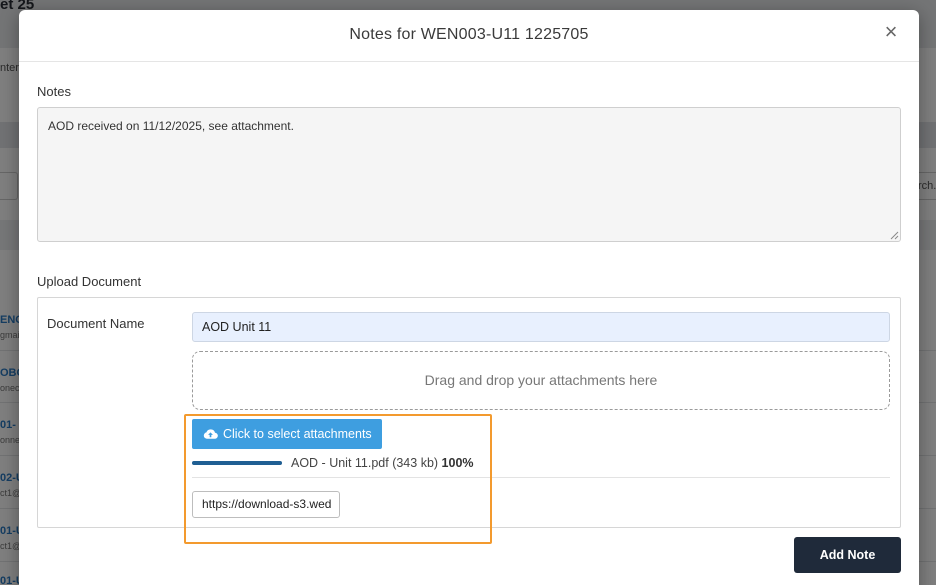 This screenshot has width=936, height=585. I want to click on attachment-dropzone: Drag and drop your attachments here, so click(541, 380).